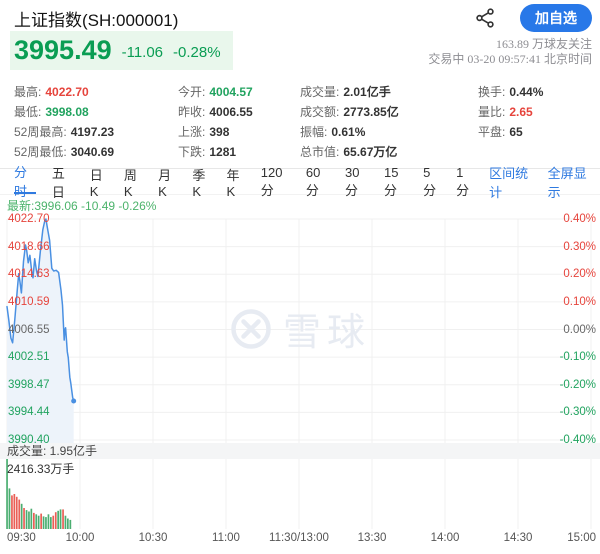 This screenshot has height=554, width=600. I want to click on stat-52w-high: 52周最高: 4197.23, so click(64, 132).